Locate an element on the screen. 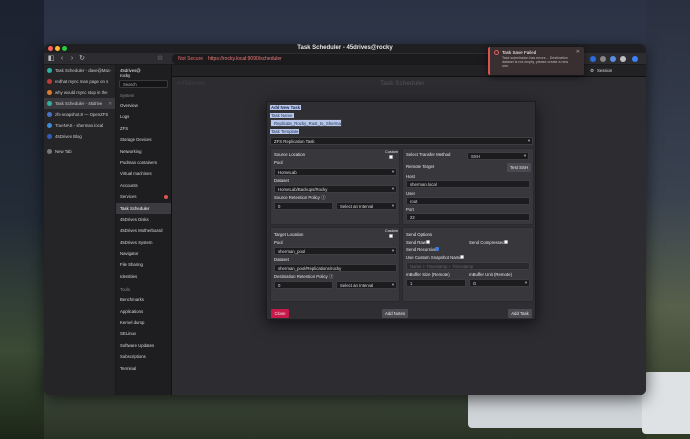  target-pool-label: Pool is located at coordinates (278, 242).